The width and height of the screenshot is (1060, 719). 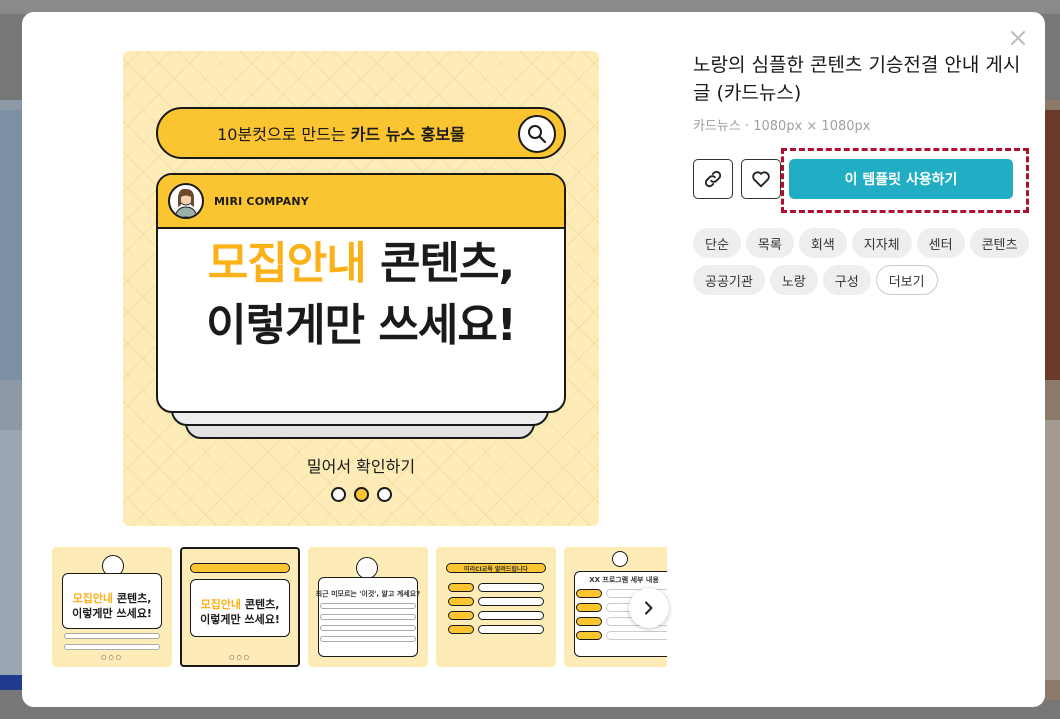 What do you see at coordinates (261, 201) in the screenshot?
I see `company-name: MIRI COMPANY` at bounding box center [261, 201].